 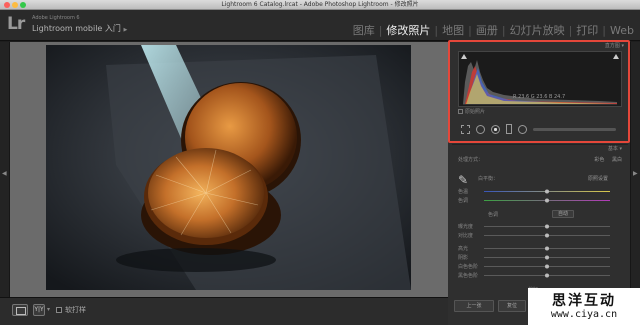 What do you see at coordinates (463, 192) in the screenshot?
I see `temp-label: 色温` at bounding box center [463, 192].